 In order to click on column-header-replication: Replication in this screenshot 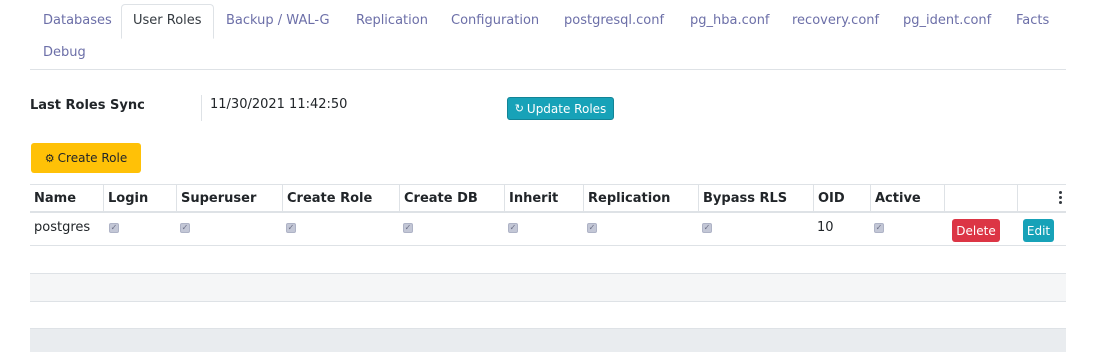, I will do `click(640, 198)`.